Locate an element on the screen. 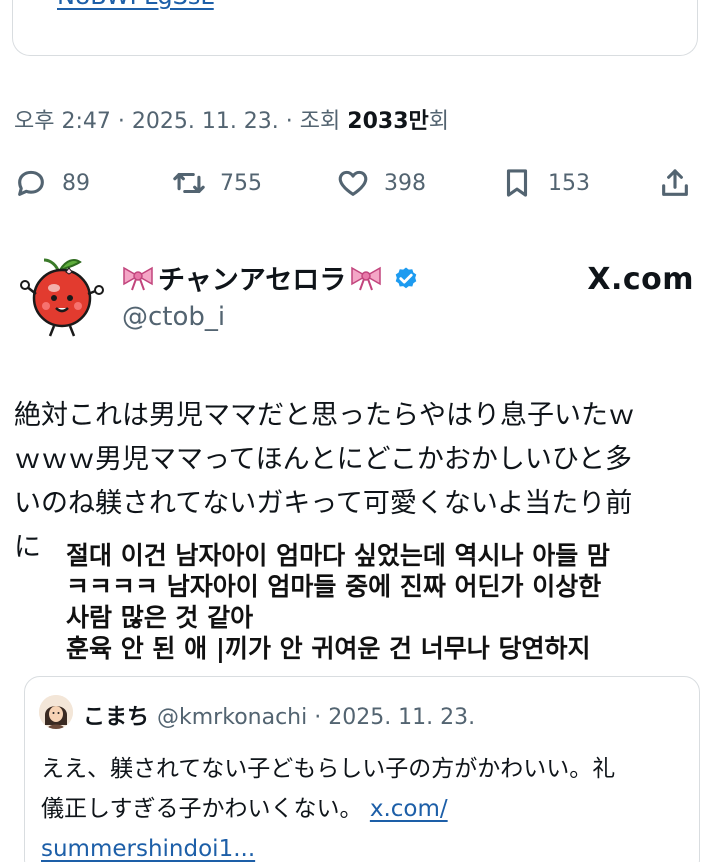 The width and height of the screenshot is (714, 862). translation-line: 훈육 안 된 애 |끼가 안 귀여운 건 너무나 당연하지 is located at coordinates (328, 648).